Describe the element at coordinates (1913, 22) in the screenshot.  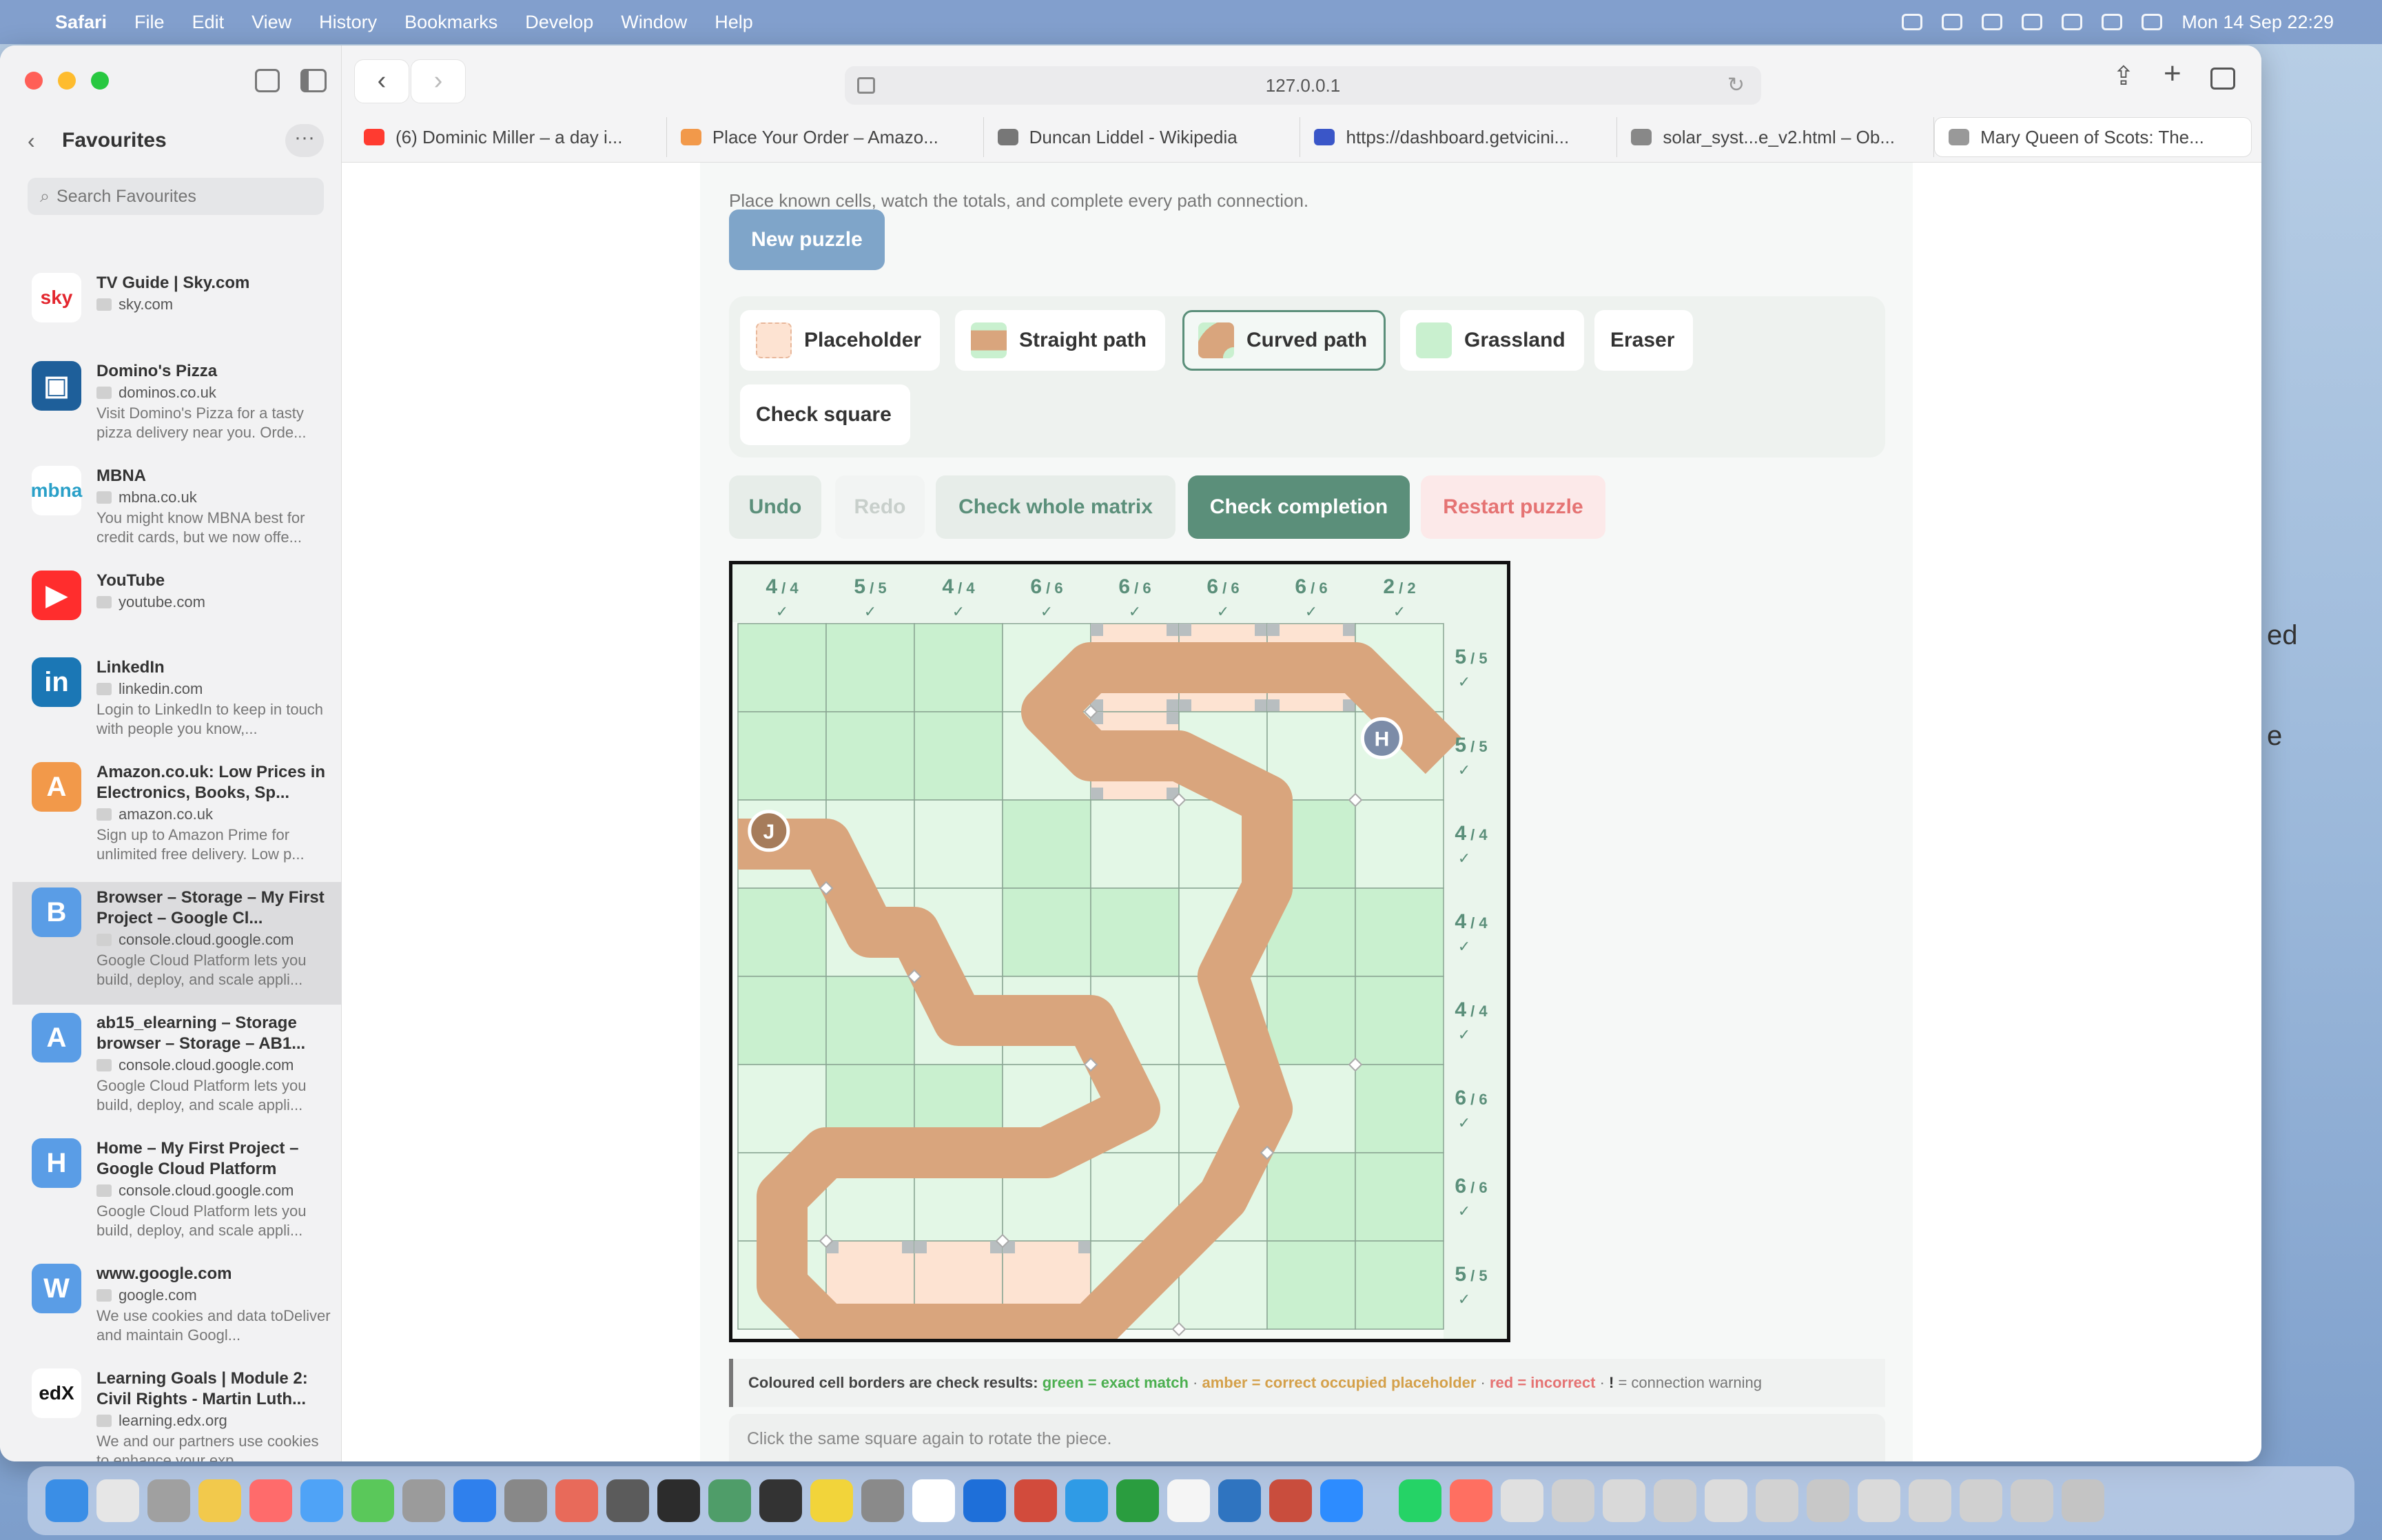
I see `zoom-status-icon` at that location.